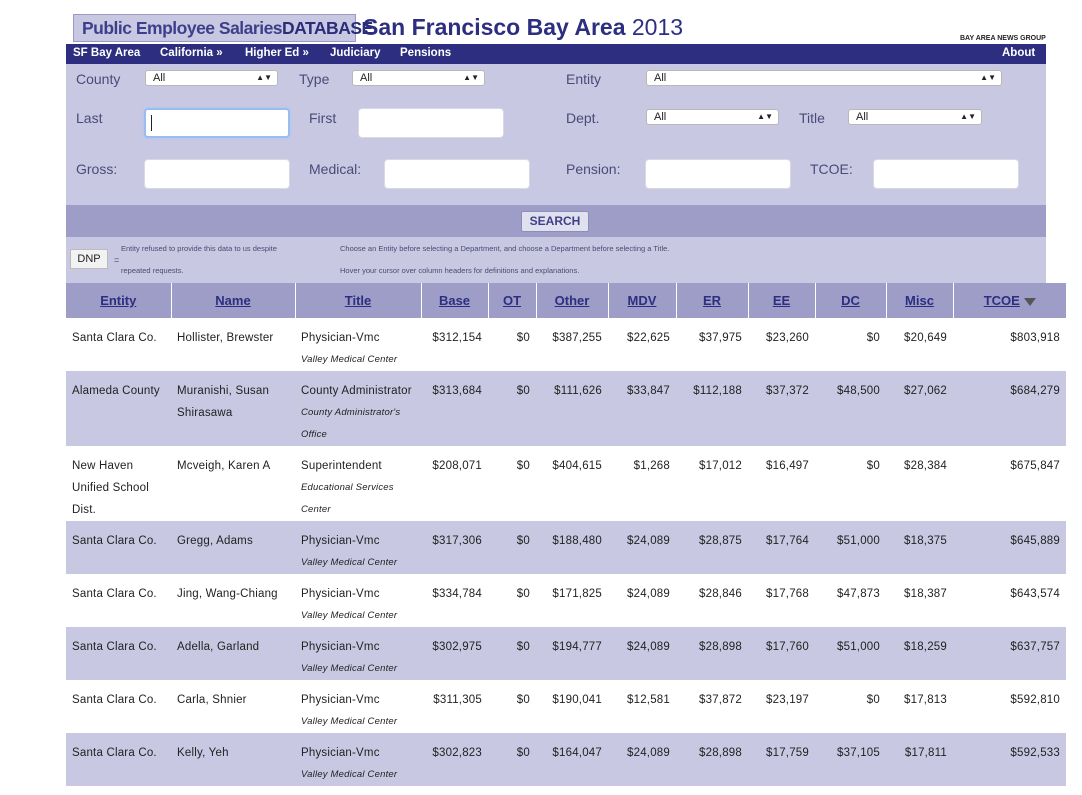 The height and width of the screenshot is (795, 1082). What do you see at coordinates (1009, 300) in the screenshot?
I see `column-header-tcoe: TCOE` at bounding box center [1009, 300].